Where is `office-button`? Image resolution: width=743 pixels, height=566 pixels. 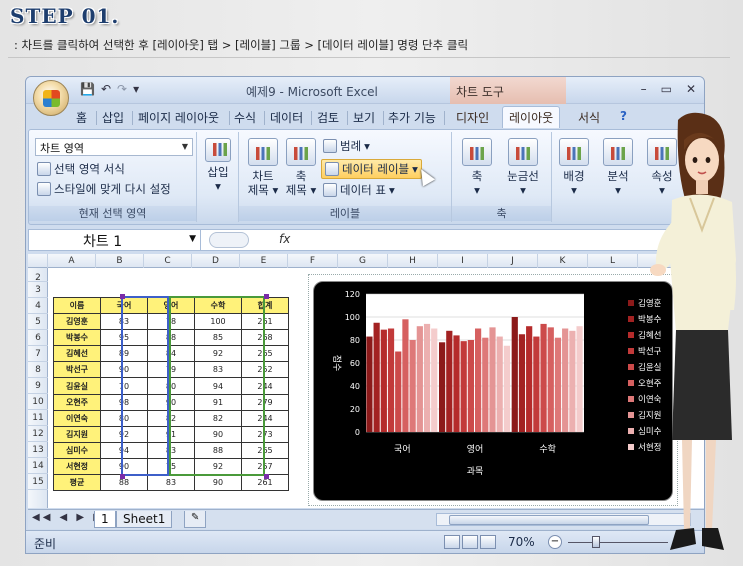
office-button is located at coordinates (51, 98).